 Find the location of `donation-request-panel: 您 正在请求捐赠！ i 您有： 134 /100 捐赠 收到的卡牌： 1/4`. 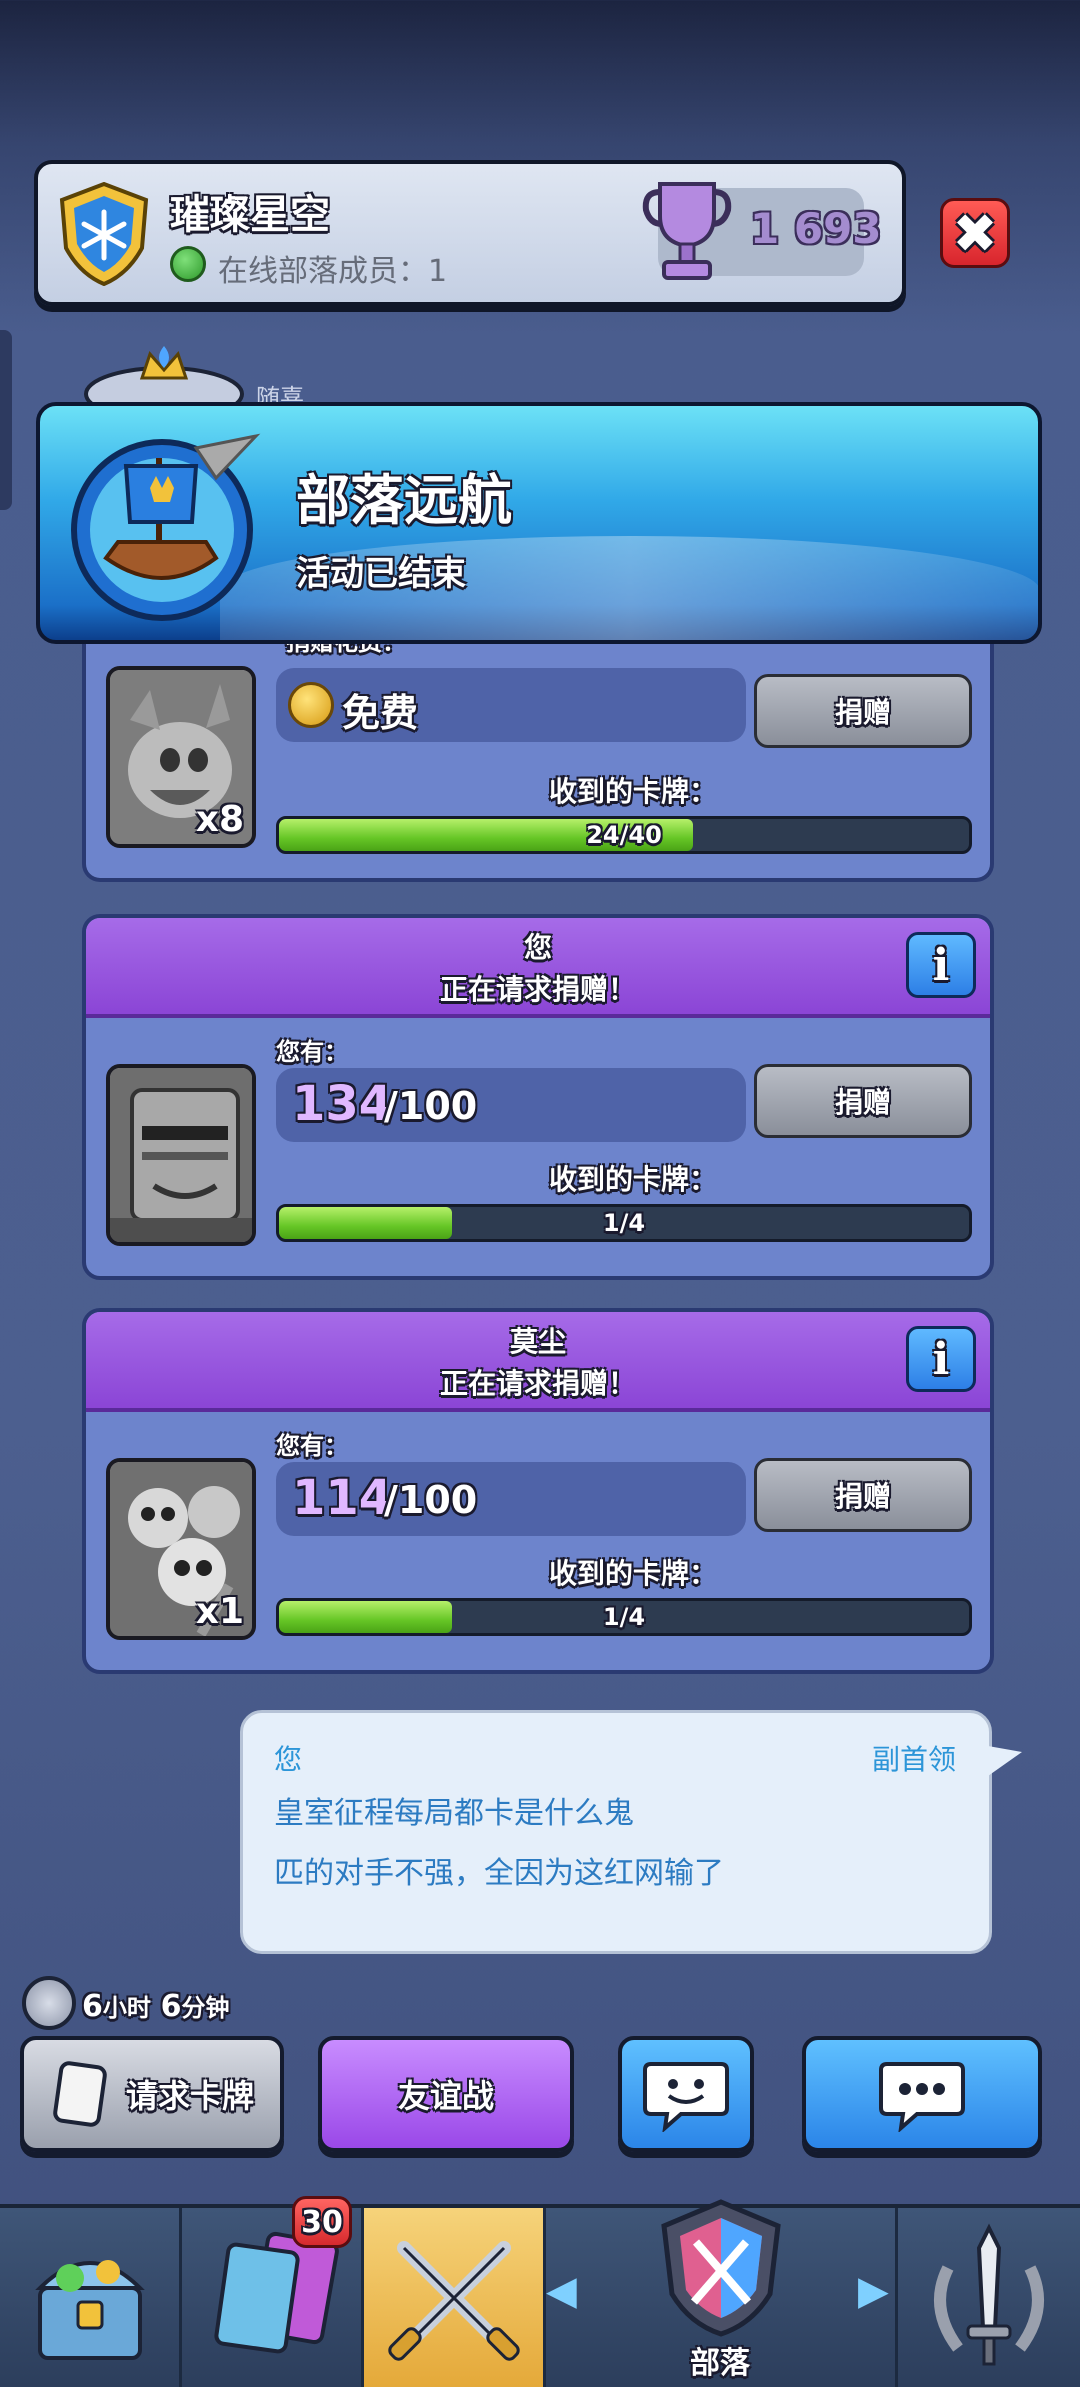

donation-request-panel: 您 正在请求捐赠！ i 您有： 134 /100 捐赠 收到的卡牌： 1/4 is located at coordinates (538, 1097).